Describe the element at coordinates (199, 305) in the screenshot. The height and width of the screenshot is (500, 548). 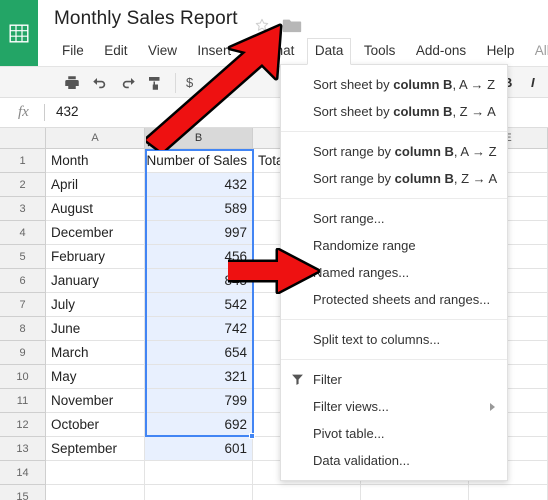
I see `cell-b7: 542` at that location.